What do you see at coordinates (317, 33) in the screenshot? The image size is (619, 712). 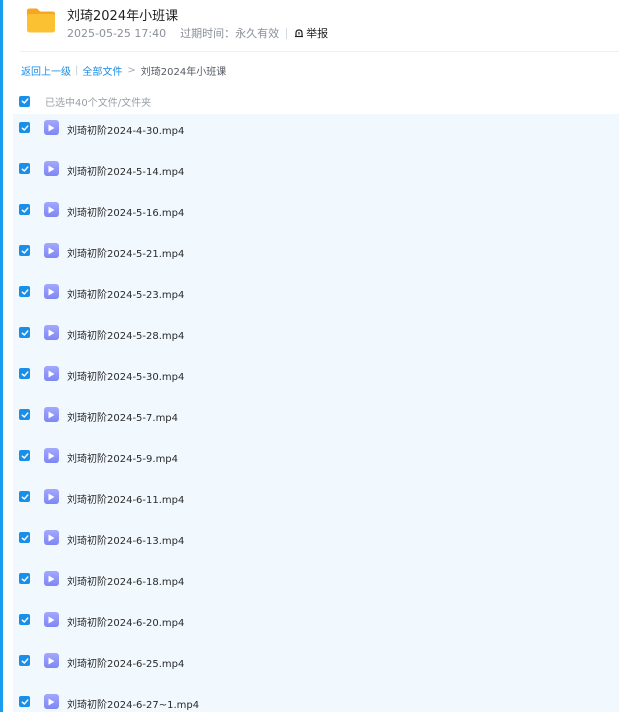 I see `report-label: 举报` at bounding box center [317, 33].